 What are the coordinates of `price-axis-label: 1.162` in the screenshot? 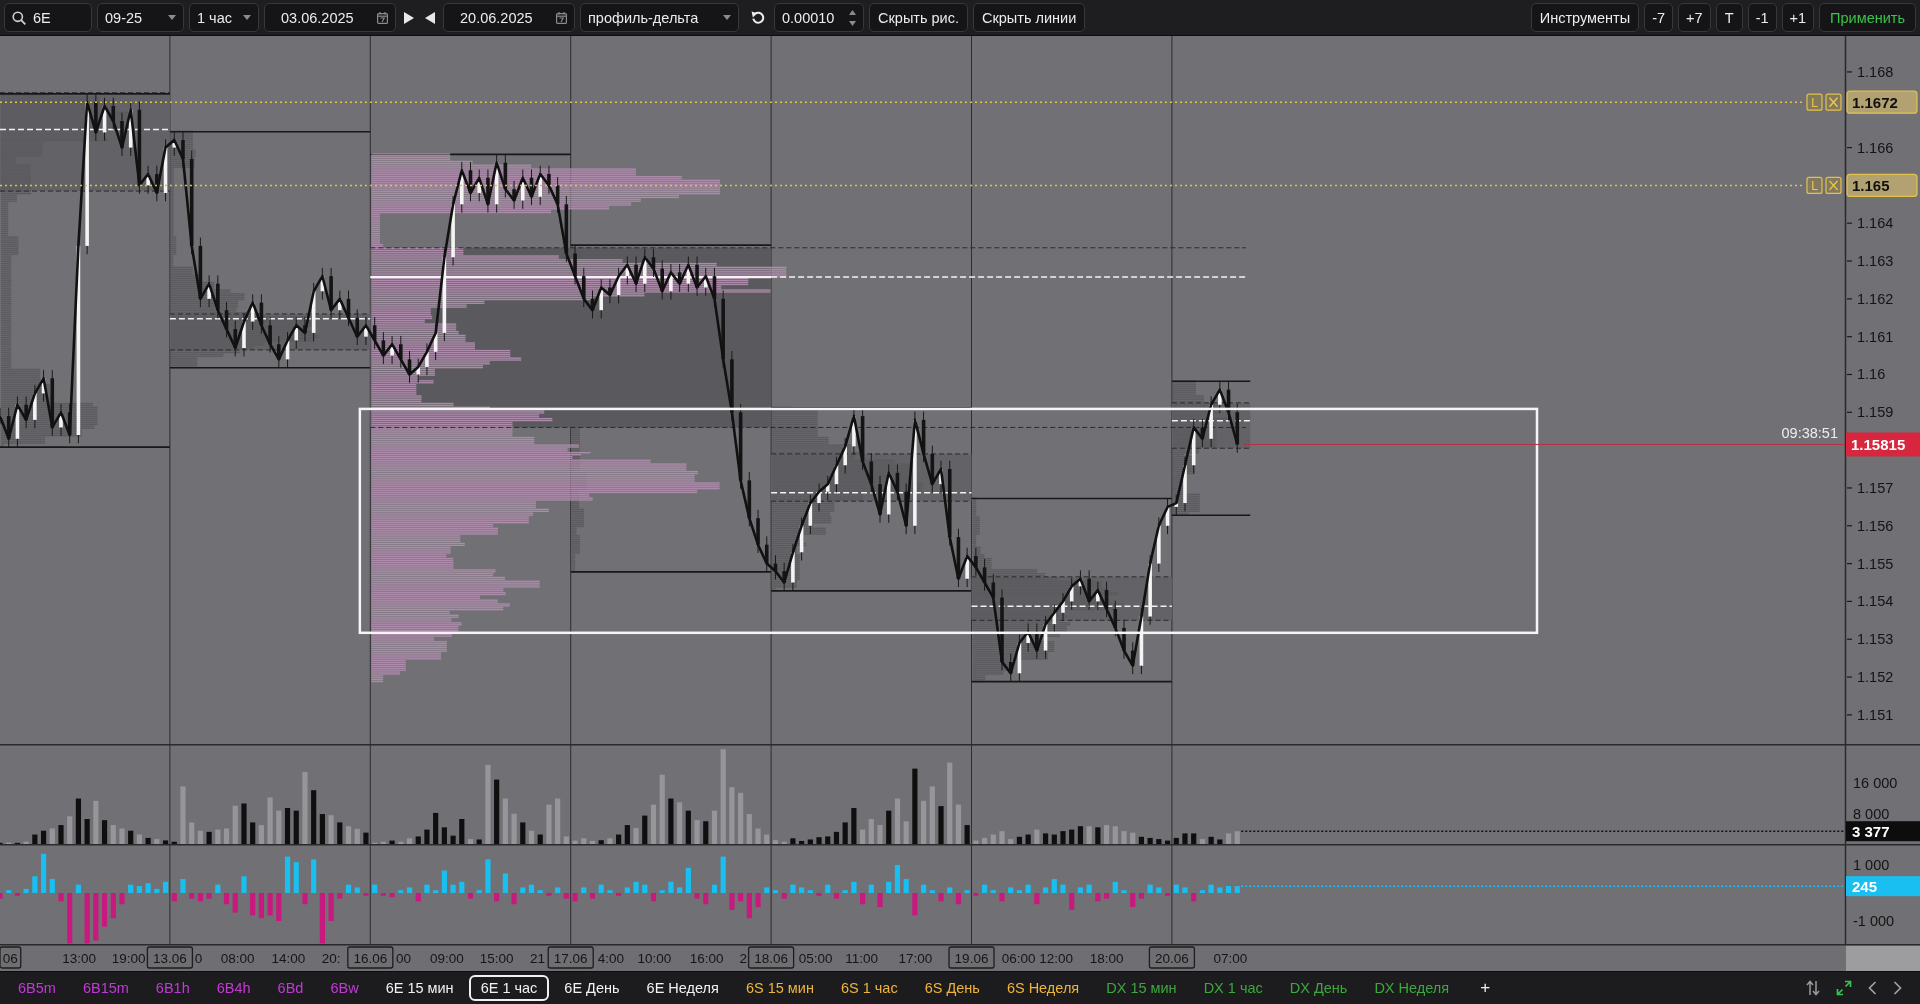 It's located at (1875, 298).